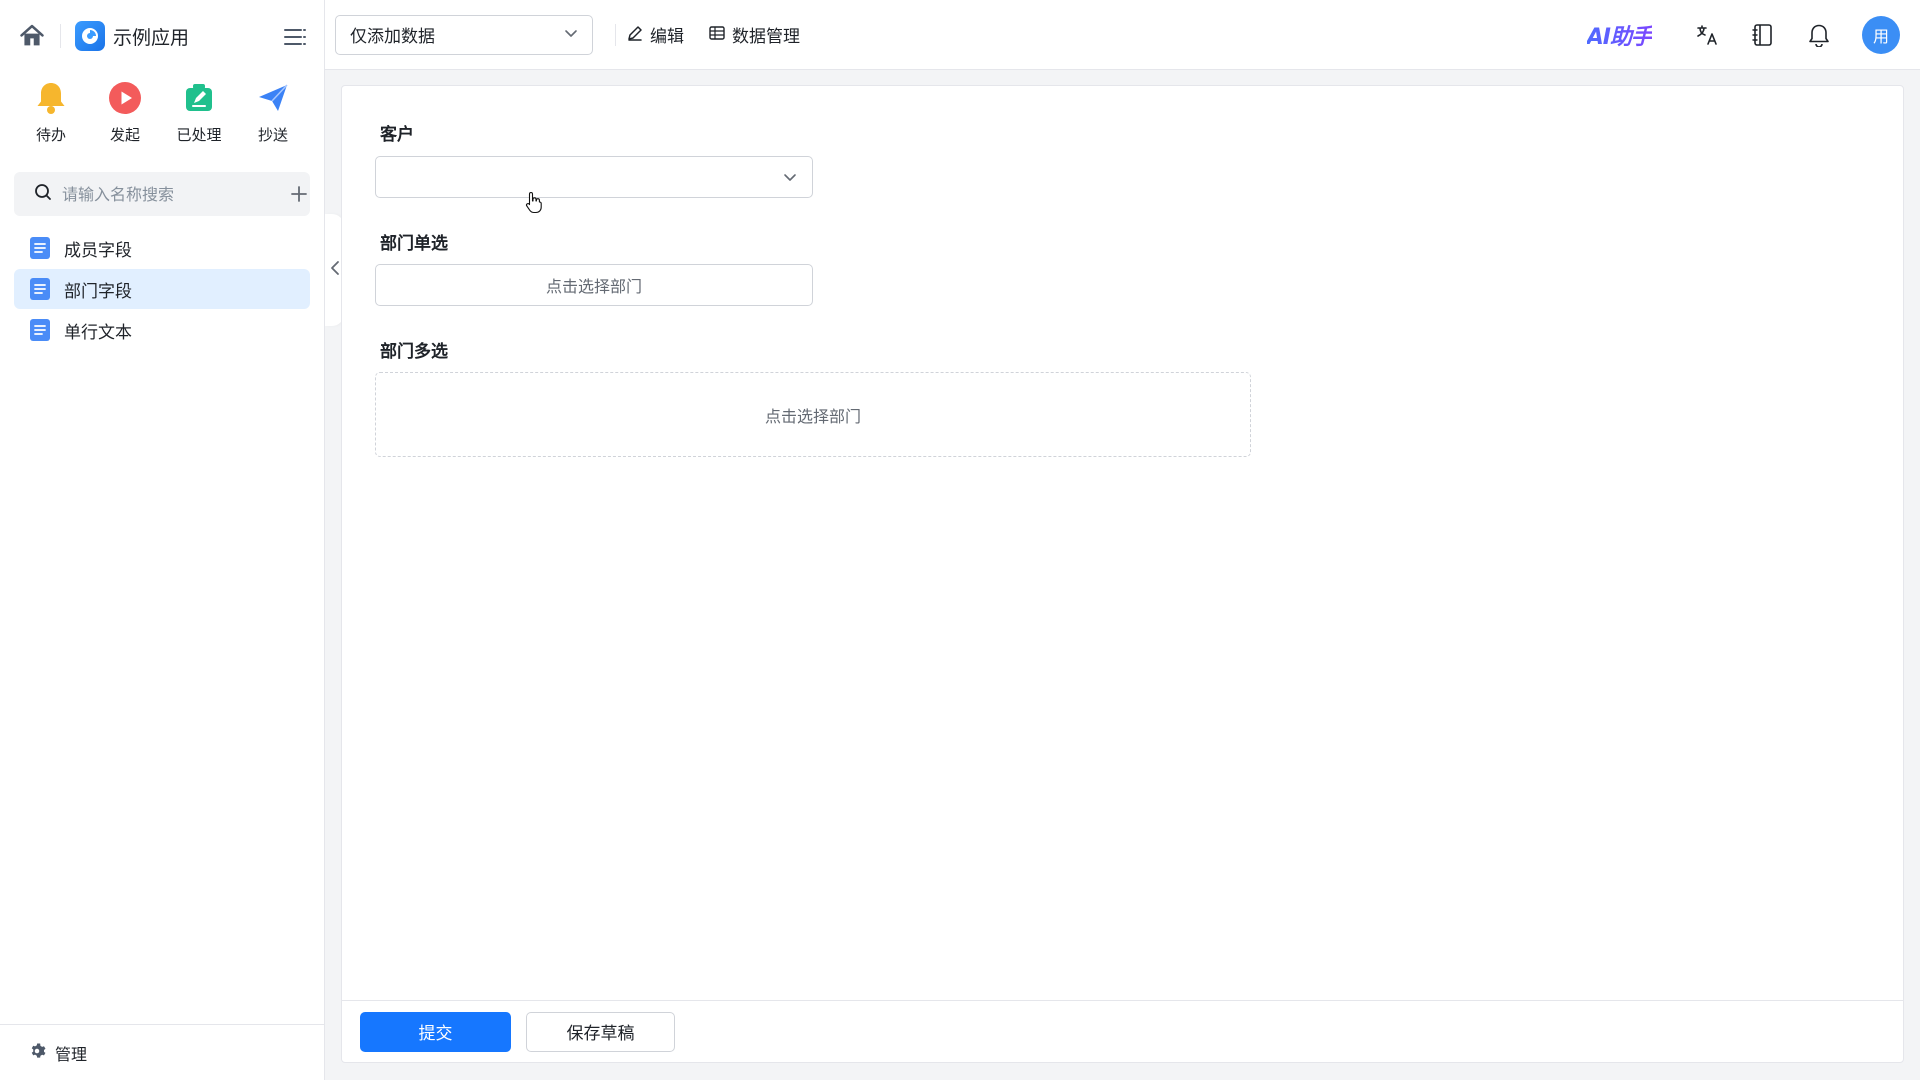  I want to click on header-divider, so click(60, 36).